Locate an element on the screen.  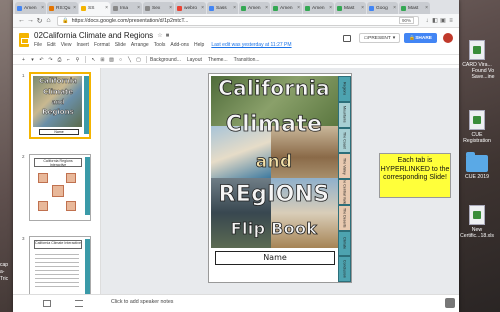
filmstrip-view-icon is located at coordinates (79, 303).